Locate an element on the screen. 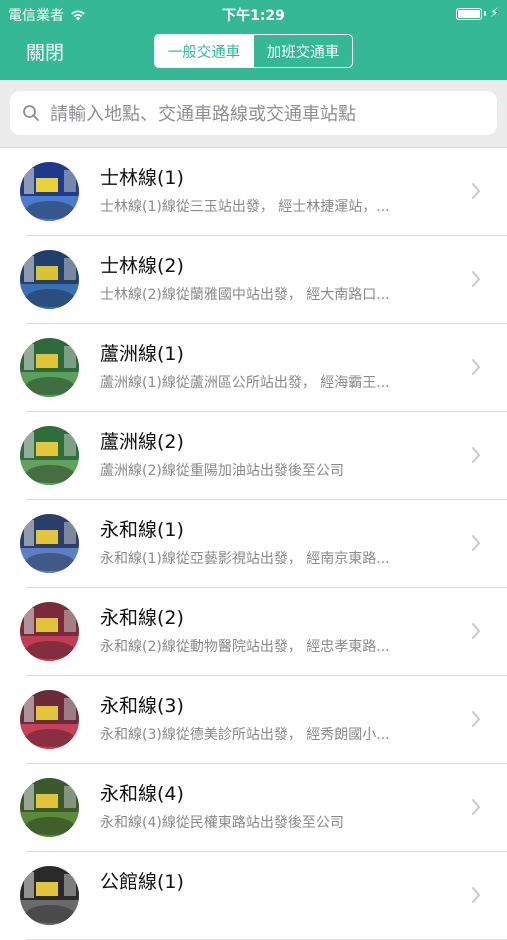 The image size is (507, 940). route-title: 永和線(3) is located at coordinates (142, 706).